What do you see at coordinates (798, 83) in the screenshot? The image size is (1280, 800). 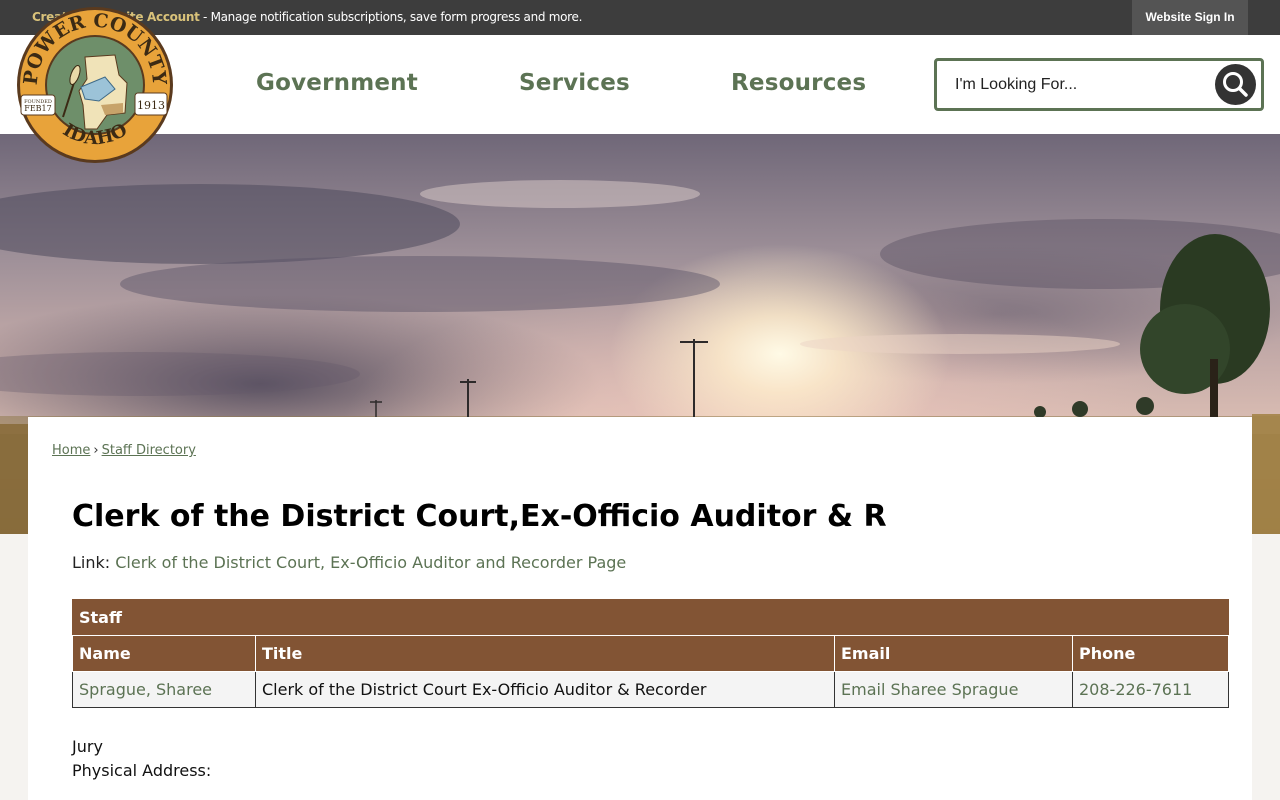 I see `nav-resources: Resources` at bounding box center [798, 83].